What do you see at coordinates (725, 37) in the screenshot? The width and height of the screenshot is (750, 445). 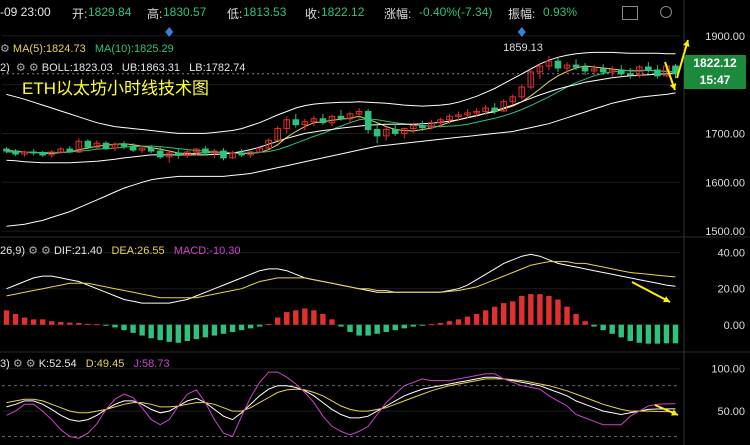 I see `price-tick-label: 1900.00` at bounding box center [725, 37].